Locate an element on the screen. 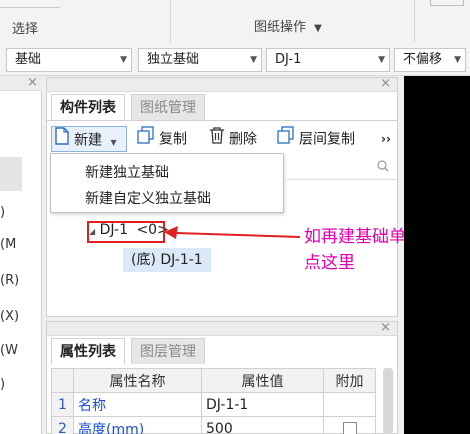 This screenshot has width=470, height=434. navigation-panel: × ) (M (R) (X) (W ) is located at coordinates (21, 254).